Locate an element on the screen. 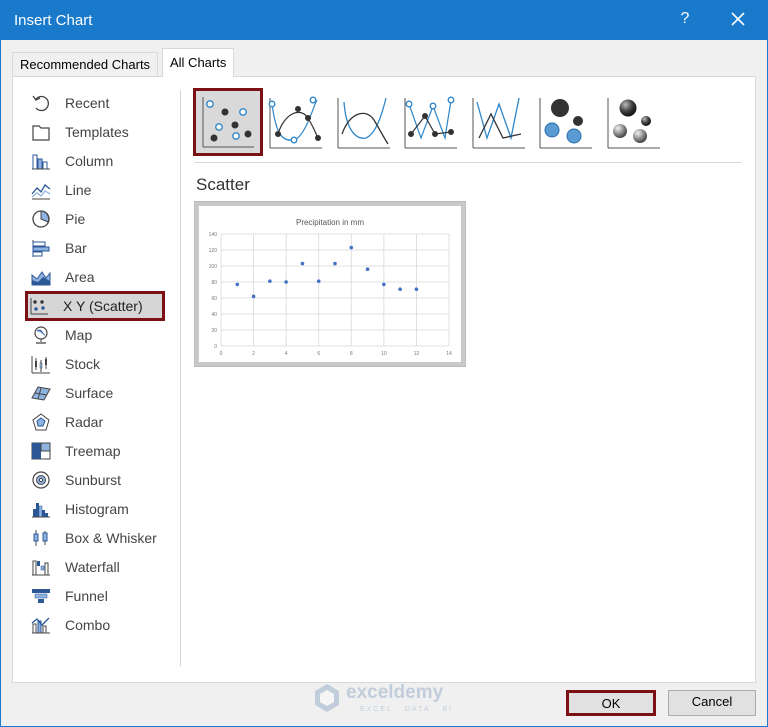 This screenshot has height=727, width=768. sidebar-item-funnel: Funnel is located at coordinates (98, 596).